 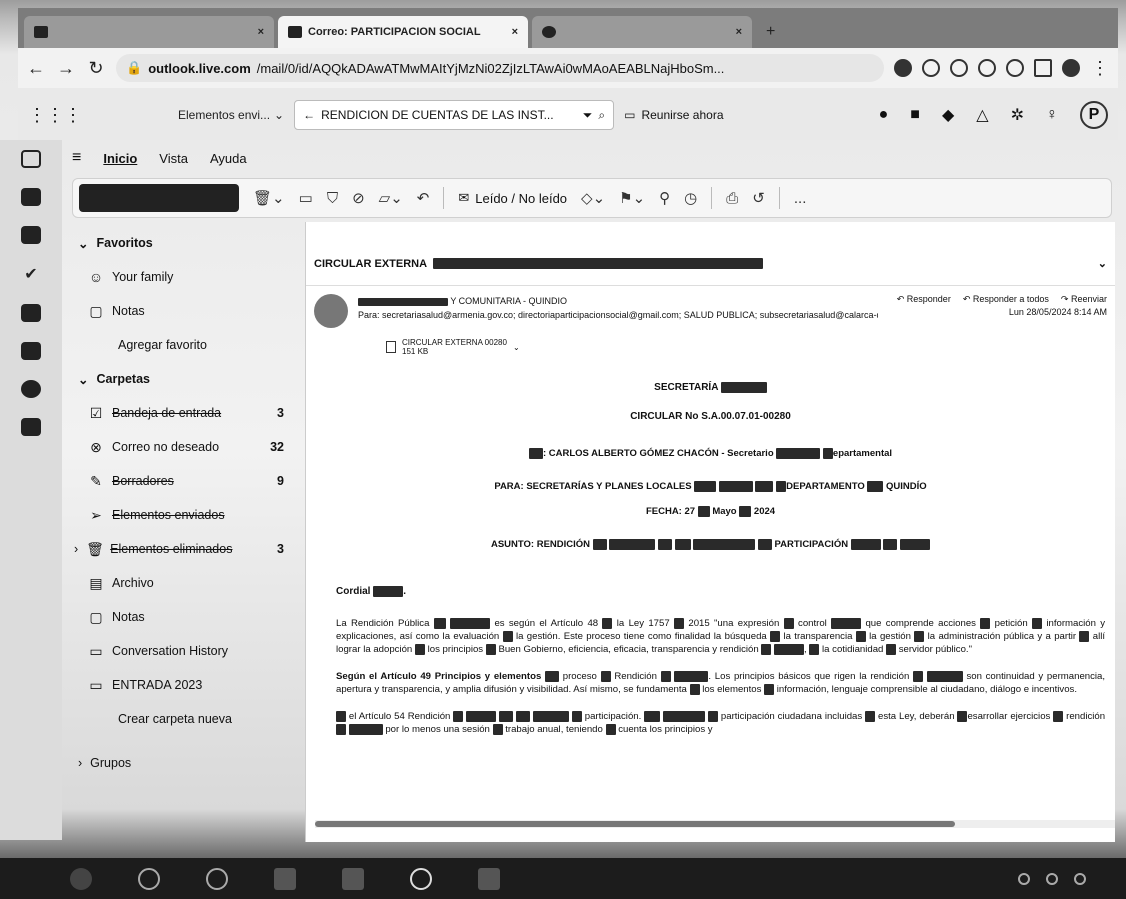 What do you see at coordinates (31, 197) in the screenshot?
I see `calendar-rail-icon` at bounding box center [31, 197].